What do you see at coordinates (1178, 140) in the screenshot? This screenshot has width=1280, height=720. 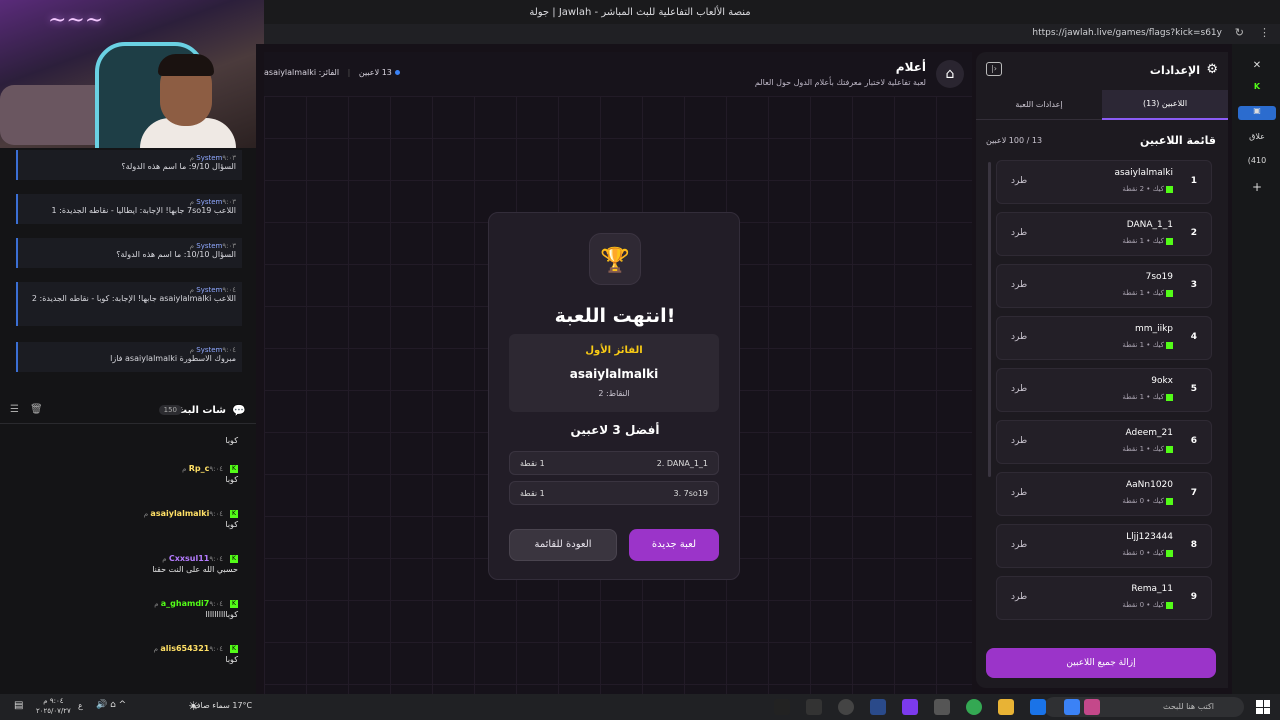 I see `players-list-title: قائمة اللاعبين` at bounding box center [1178, 140].